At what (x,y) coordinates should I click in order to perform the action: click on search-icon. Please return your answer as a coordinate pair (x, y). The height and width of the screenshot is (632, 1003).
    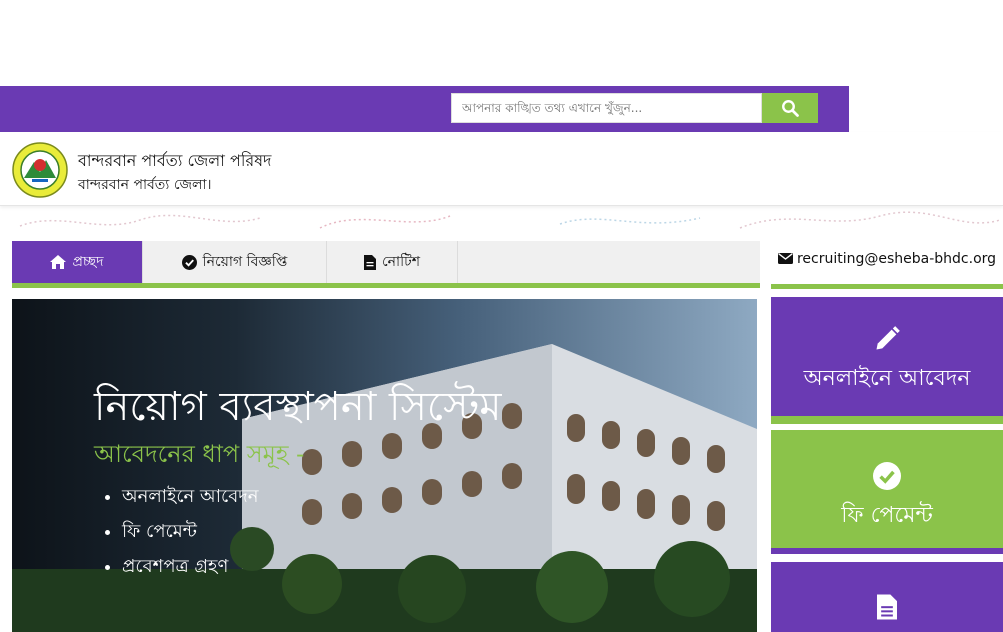
    Looking at the image, I should click on (790, 108).